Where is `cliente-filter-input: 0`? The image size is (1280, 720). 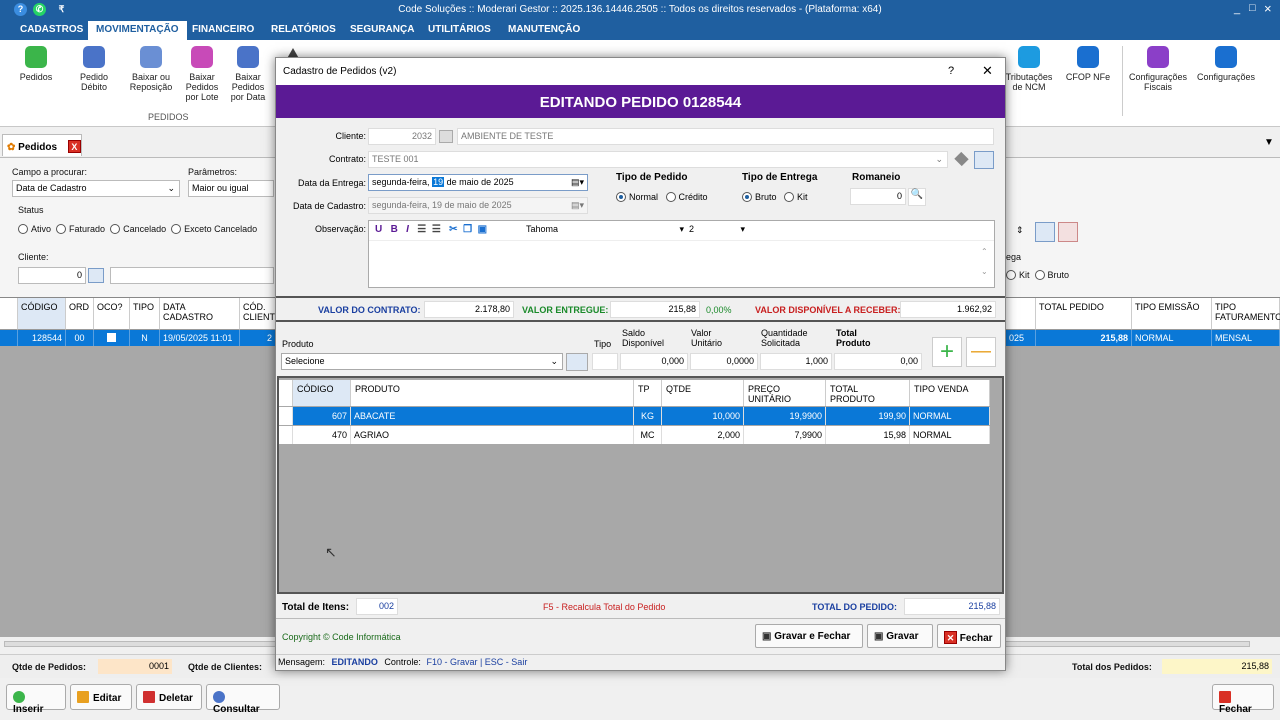
cliente-filter-input: 0 is located at coordinates (52, 275).